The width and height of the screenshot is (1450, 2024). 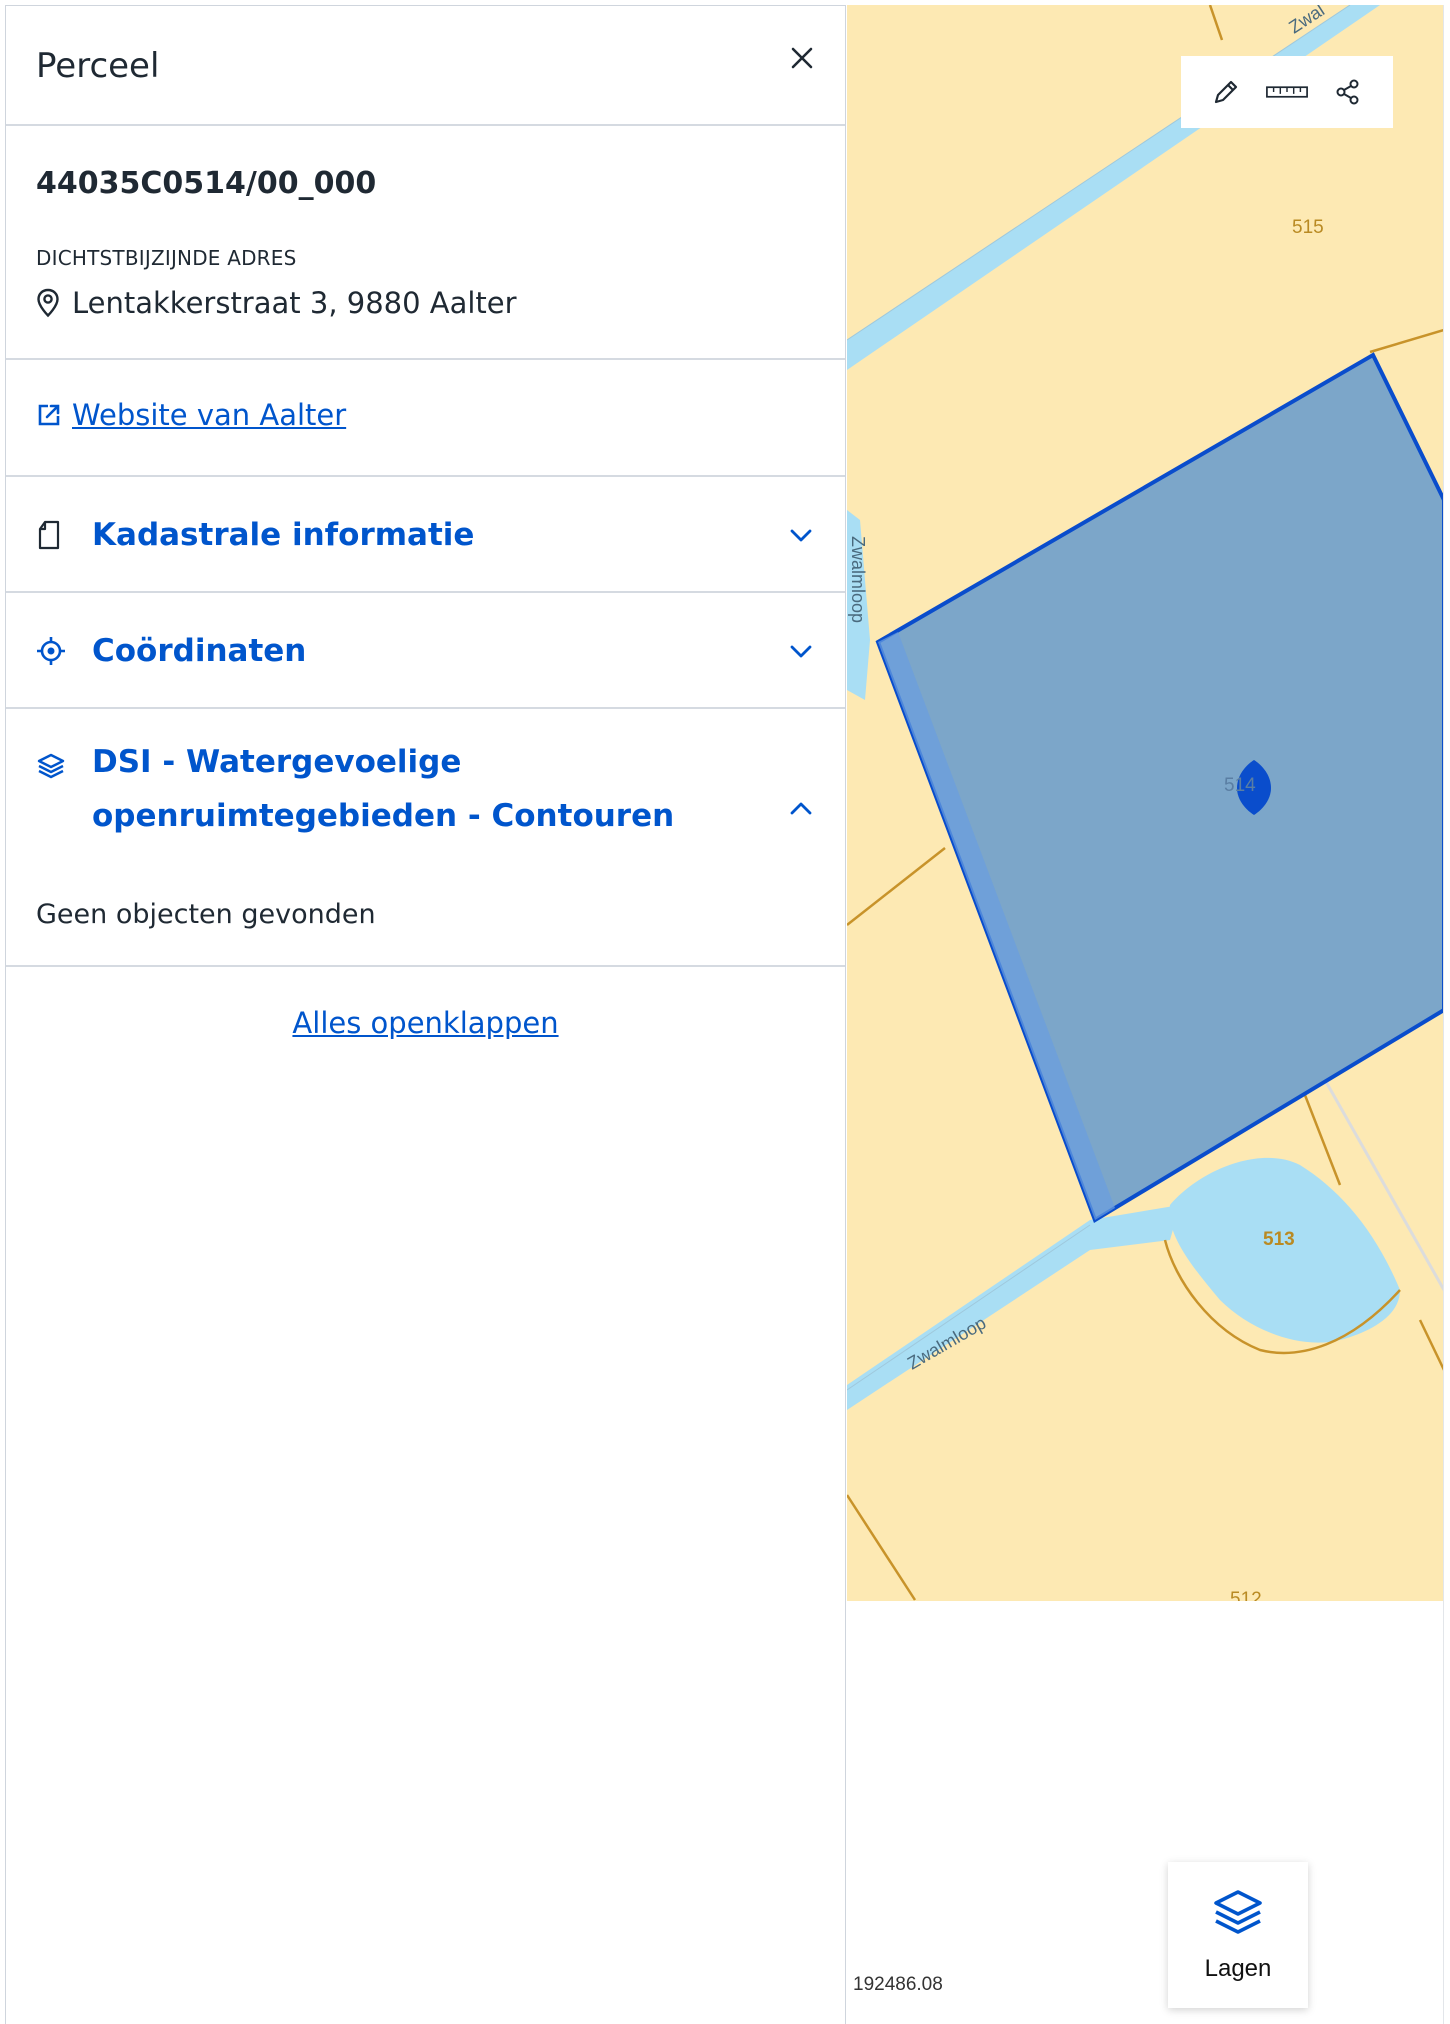 What do you see at coordinates (51, 651) in the screenshot?
I see `location-target-icon` at bounding box center [51, 651].